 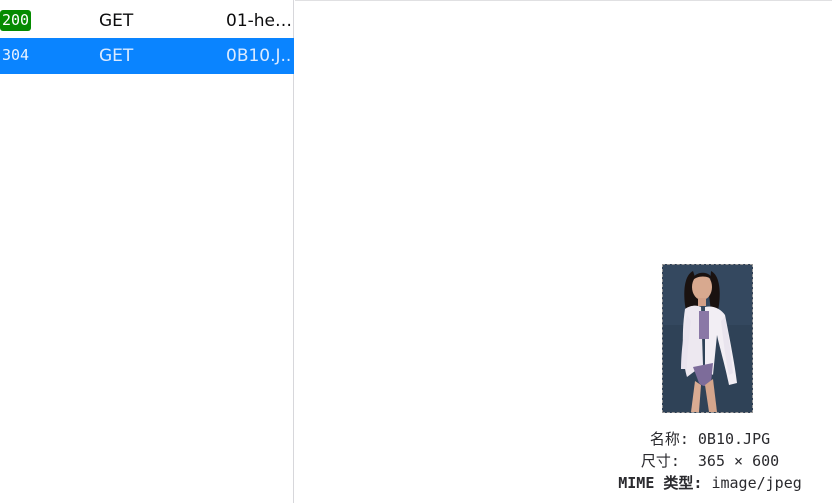 I want to click on status-badge: 304, so click(x=16, y=55).